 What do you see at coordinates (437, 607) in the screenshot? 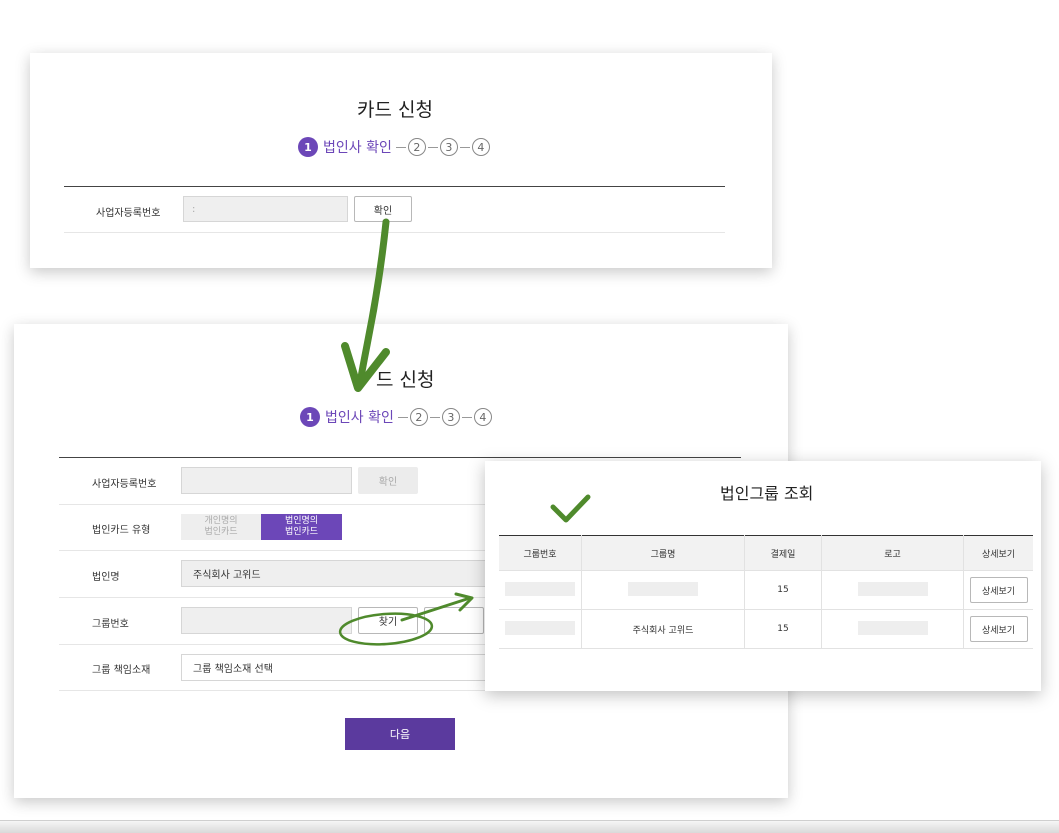
I see `right-arrow-annotation` at bounding box center [437, 607].